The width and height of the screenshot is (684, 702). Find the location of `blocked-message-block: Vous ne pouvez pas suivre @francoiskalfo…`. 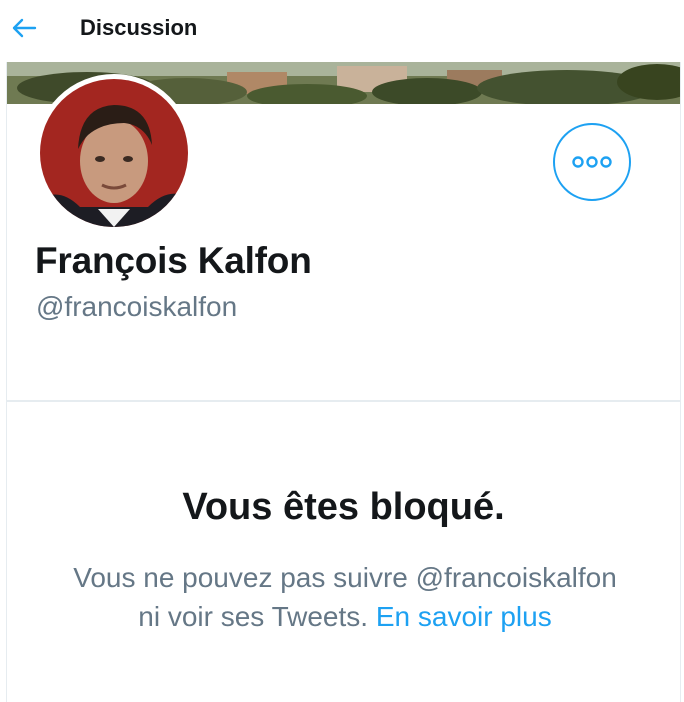

blocked-message-block: Vous ne pouvez pas suivre @francoiskalfo… is located at coordinates (345, 597).